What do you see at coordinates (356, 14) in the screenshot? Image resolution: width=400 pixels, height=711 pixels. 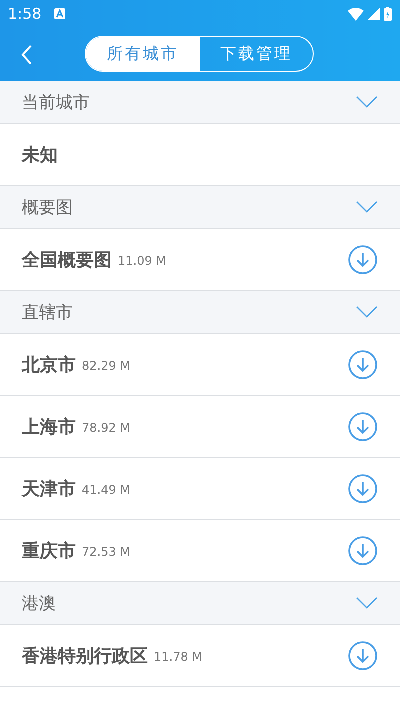 I see `wifi-icon` at bounding box center [356, 14].